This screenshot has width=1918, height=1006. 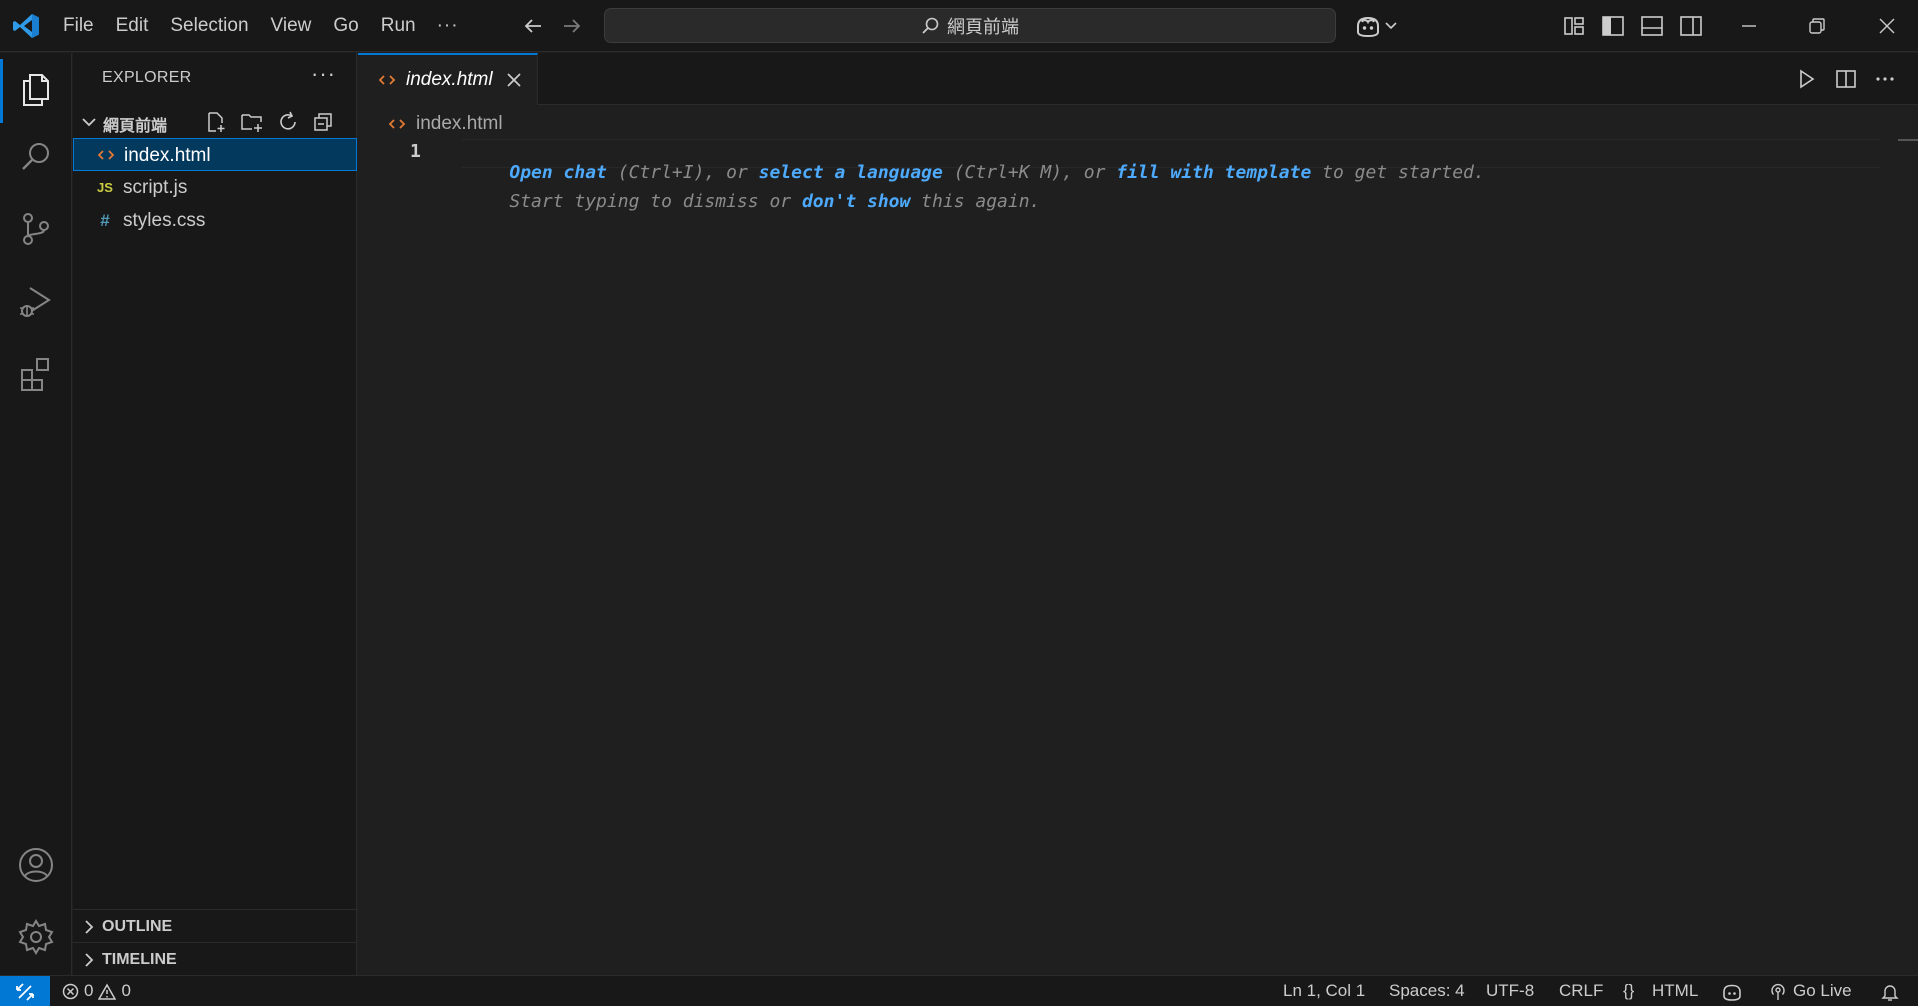 What do you see at coordinates (36, 373) in the screenshot?
I see `extensions-icon` at bounding box center [36, 373].